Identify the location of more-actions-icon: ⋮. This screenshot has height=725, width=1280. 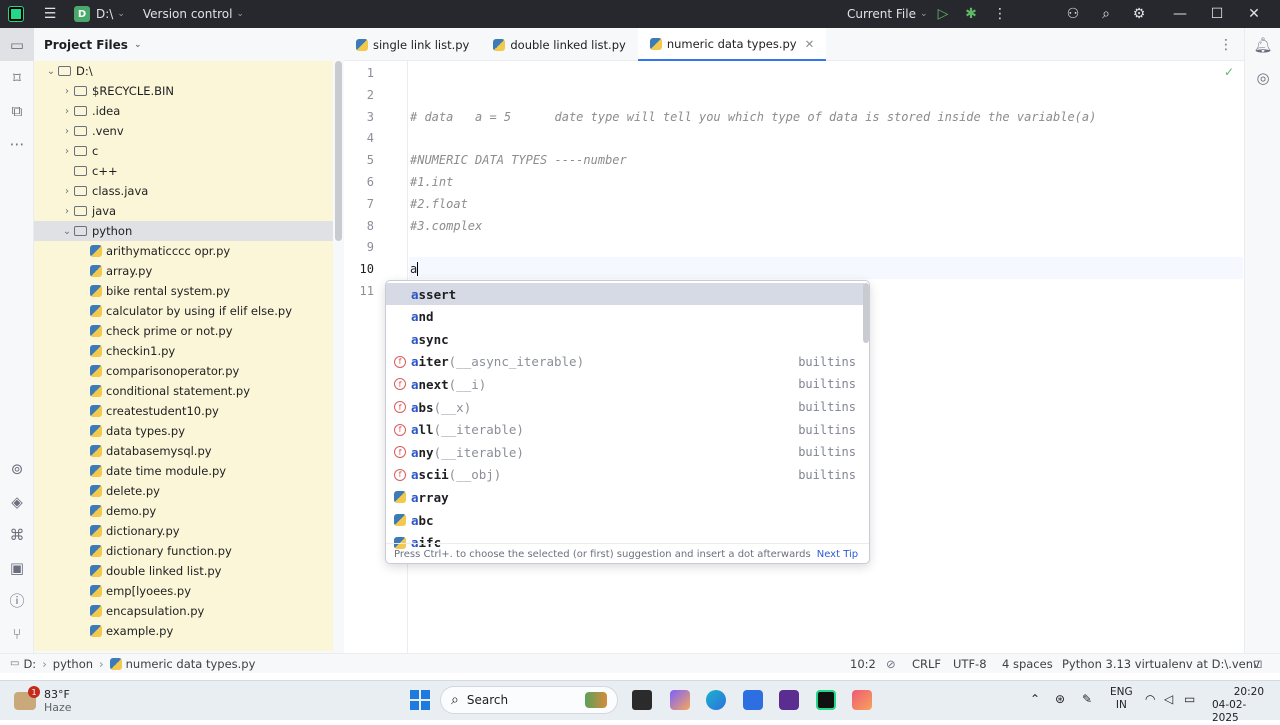
(1000, 14).